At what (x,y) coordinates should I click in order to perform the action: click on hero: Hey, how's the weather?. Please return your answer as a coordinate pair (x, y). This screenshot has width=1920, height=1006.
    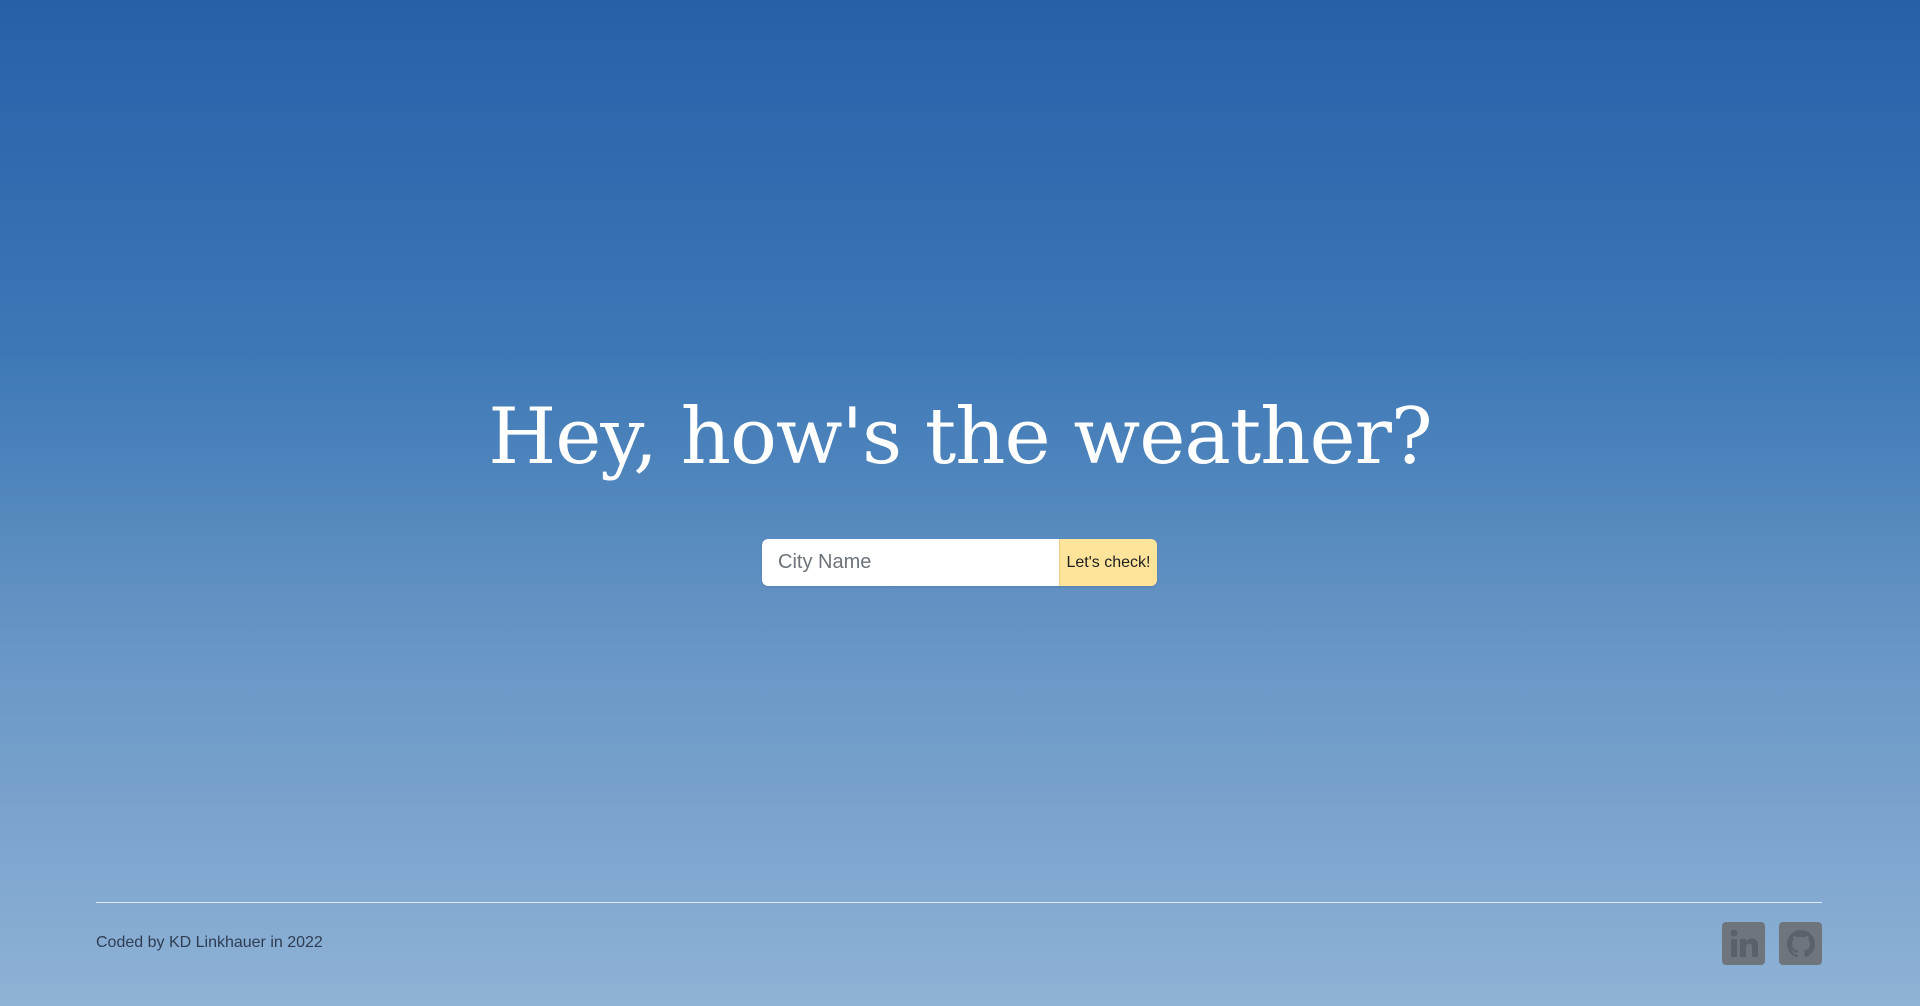
    Looking at the image, I should click on (960, 437).